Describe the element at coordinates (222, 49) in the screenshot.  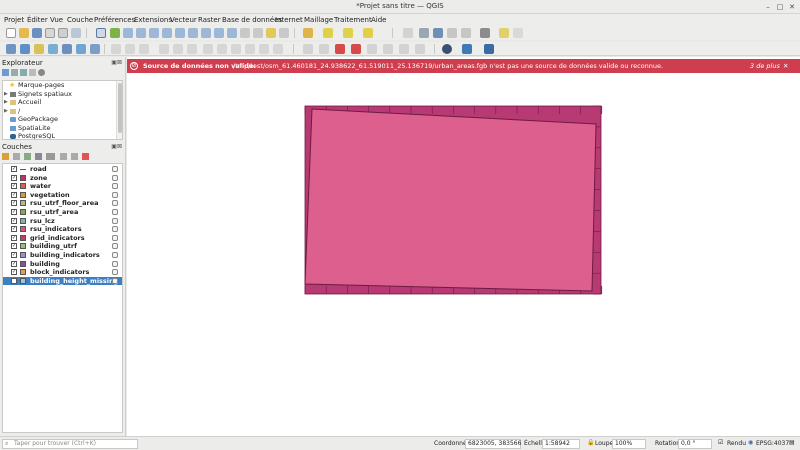
I see `cut-features-icon` at that location.